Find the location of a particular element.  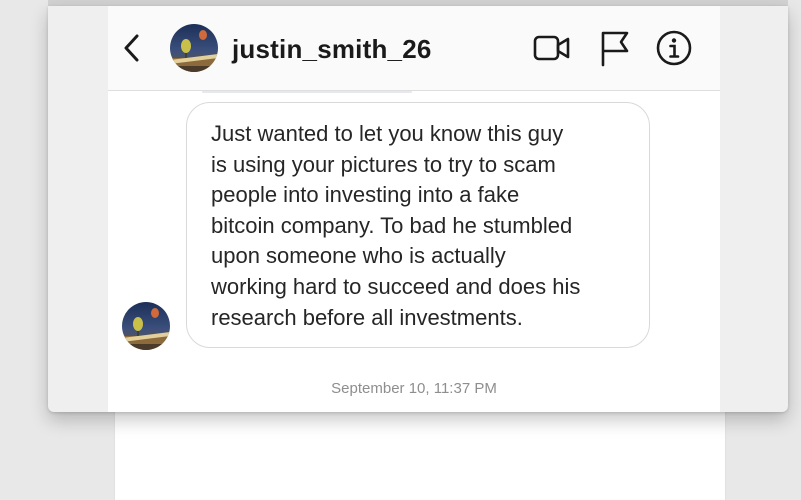

flag-icon is located at coordinates (615, 49).